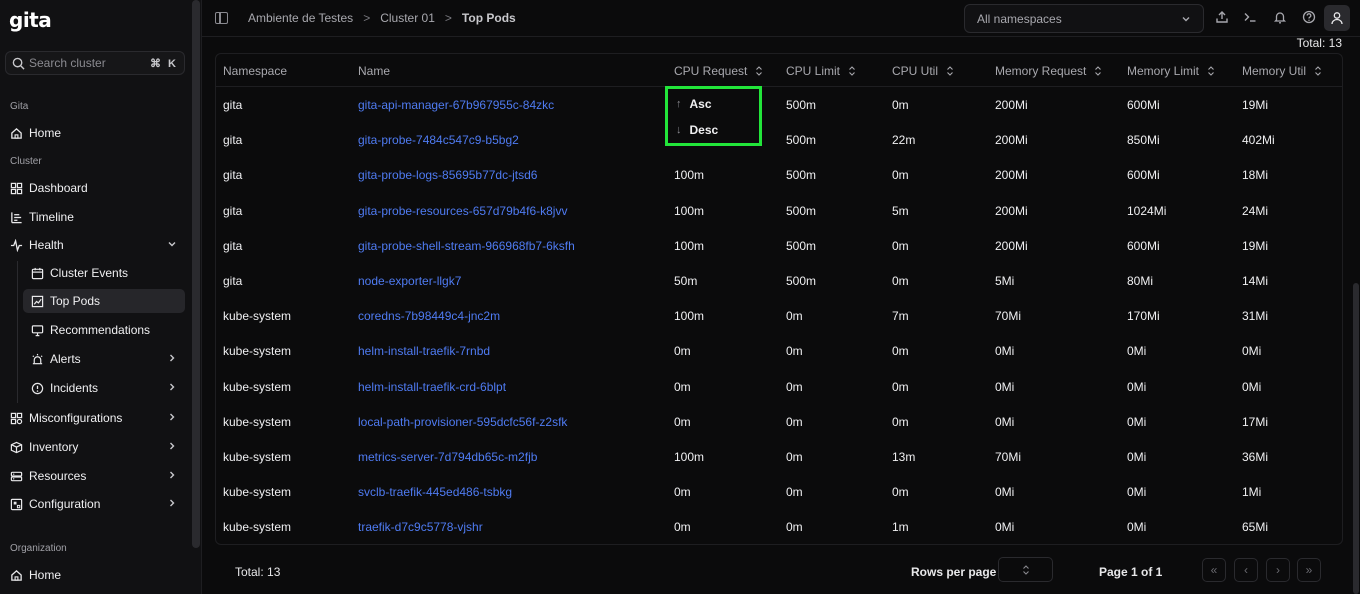  Describe the element at coordinates (697, 130) in the screenshot. I see `sort-desc-option: ↓ Desc` at that location.